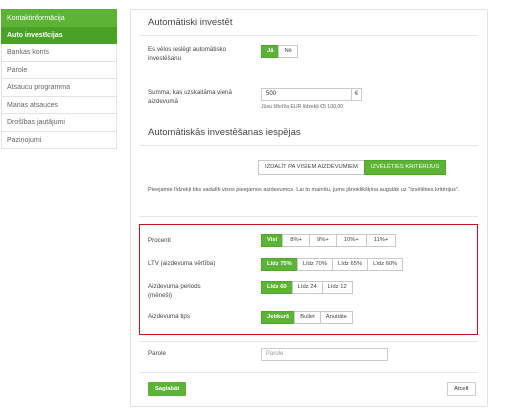 The image size is (526, 415). Describe the element at coordinates (311, 167) in the screenshot. I see `distribute-all-button: IZDALĪT PA VISIEM AIZDEVUMIEM` at that location.